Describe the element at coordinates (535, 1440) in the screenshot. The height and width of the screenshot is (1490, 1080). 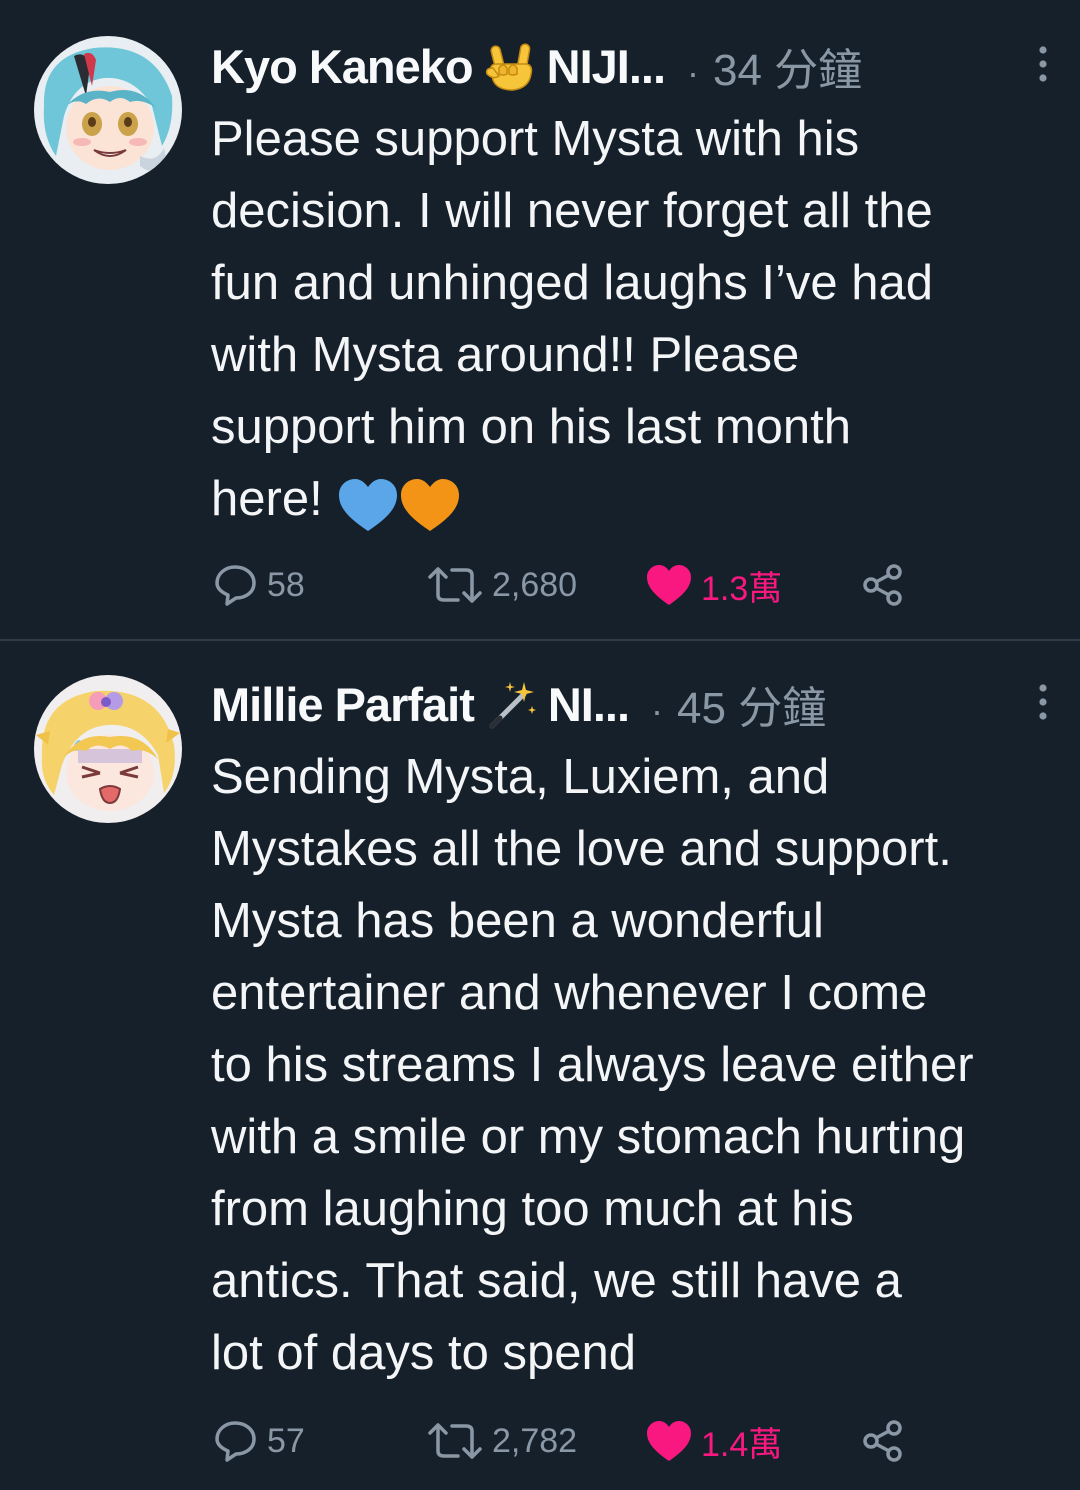
I see `retweet-count: 2,782` at that location.